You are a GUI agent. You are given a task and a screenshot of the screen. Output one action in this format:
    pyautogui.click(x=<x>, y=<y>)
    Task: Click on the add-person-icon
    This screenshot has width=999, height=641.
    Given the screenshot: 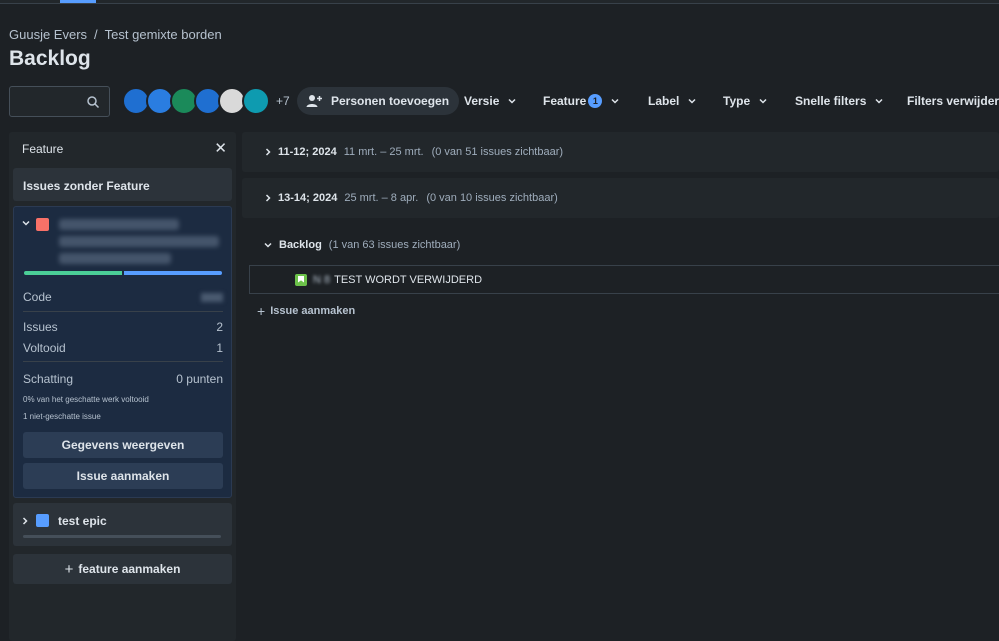 What is the action you would take?
    pyautogui.click(x=314, y=101)
    